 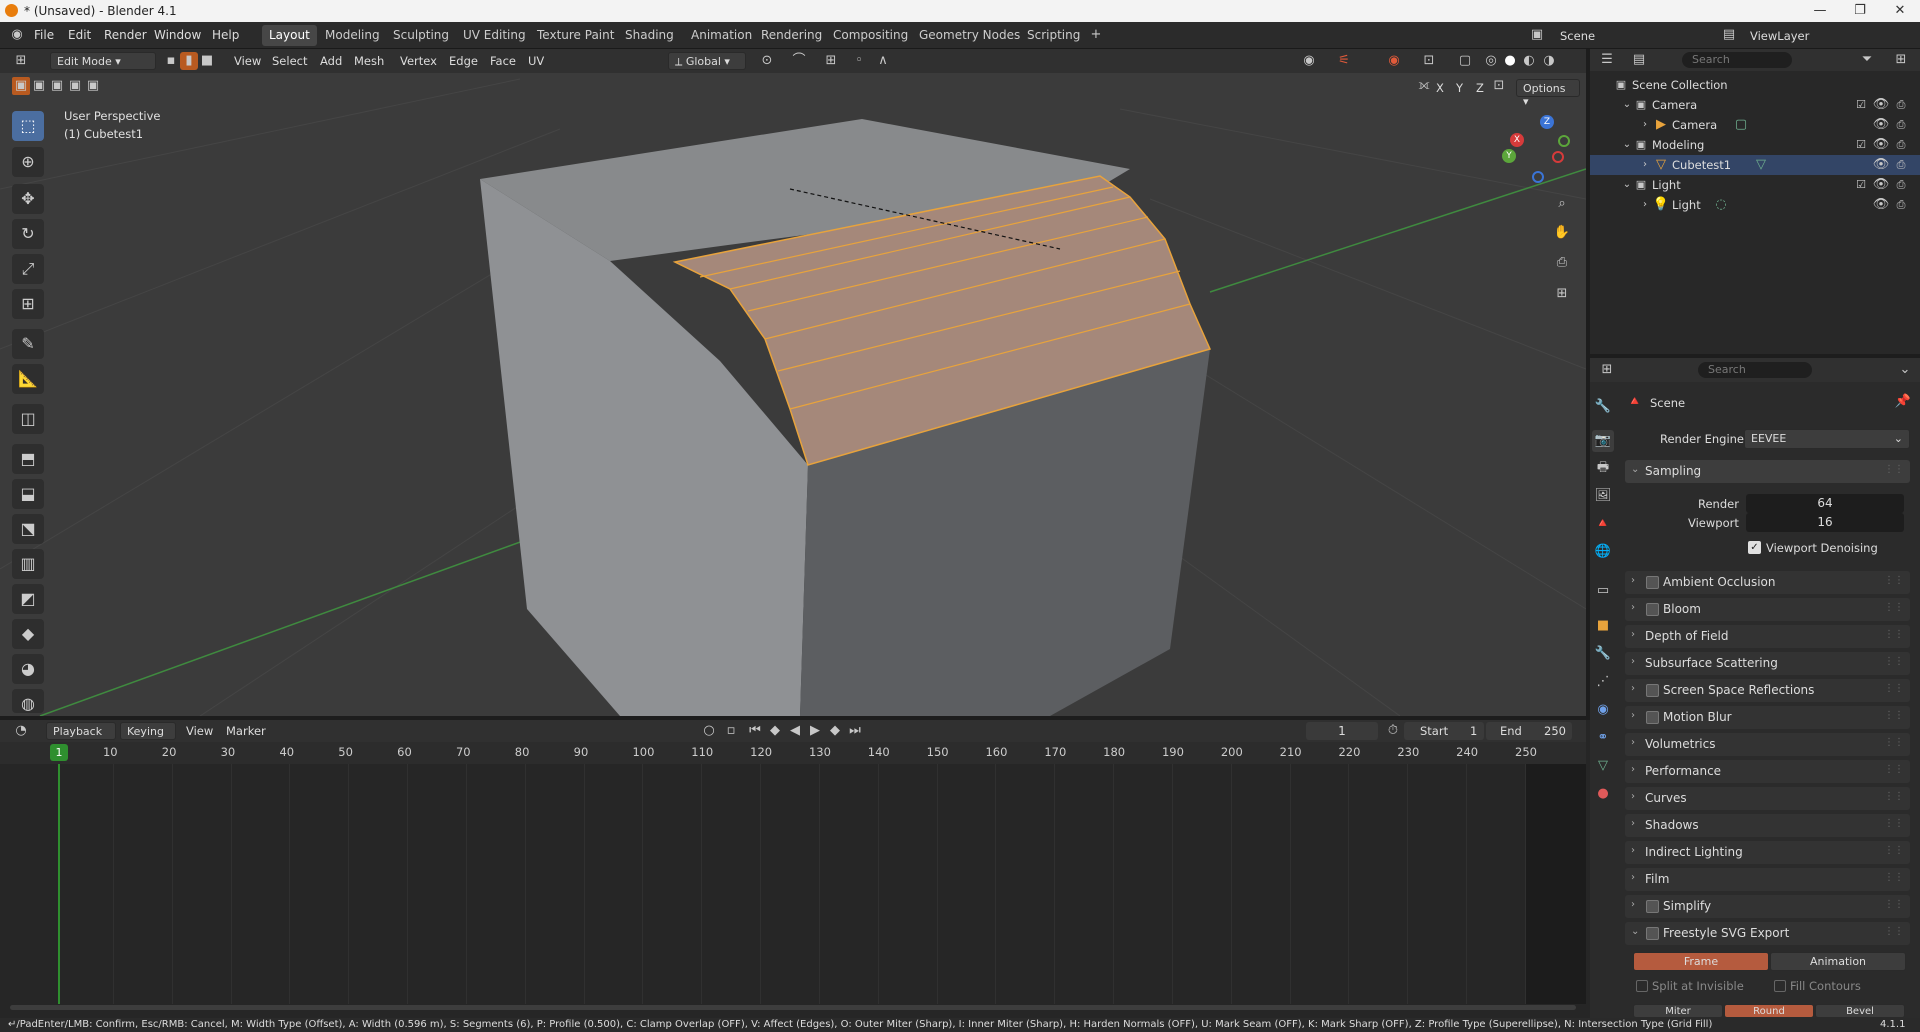 What do you see at coordinates (575, 35) in the screenshot?
I see `tab-texture-paint: Texture Paint` at bounding box center [575, 35].